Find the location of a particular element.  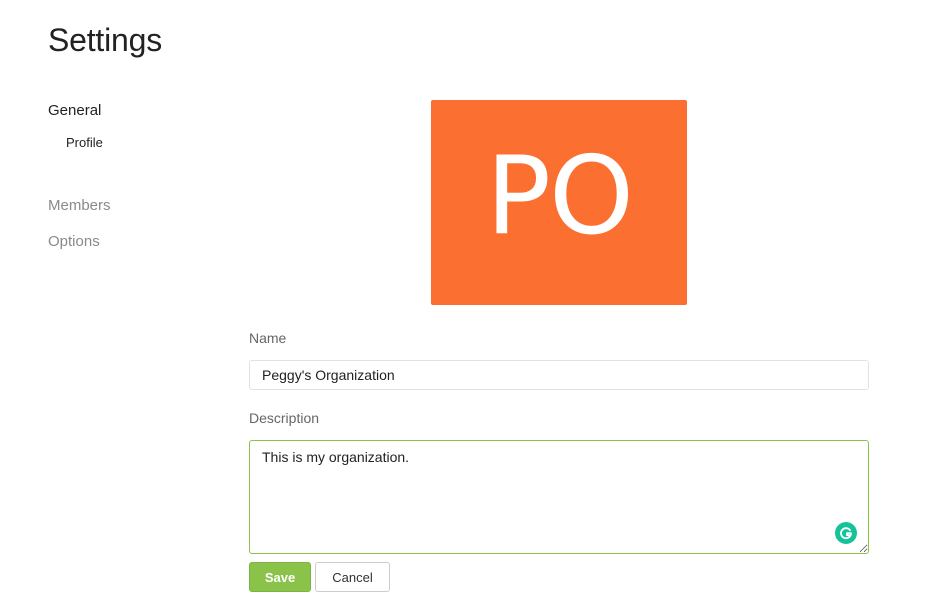

grammarly-g-glyph is located at coordinates (846, 533).